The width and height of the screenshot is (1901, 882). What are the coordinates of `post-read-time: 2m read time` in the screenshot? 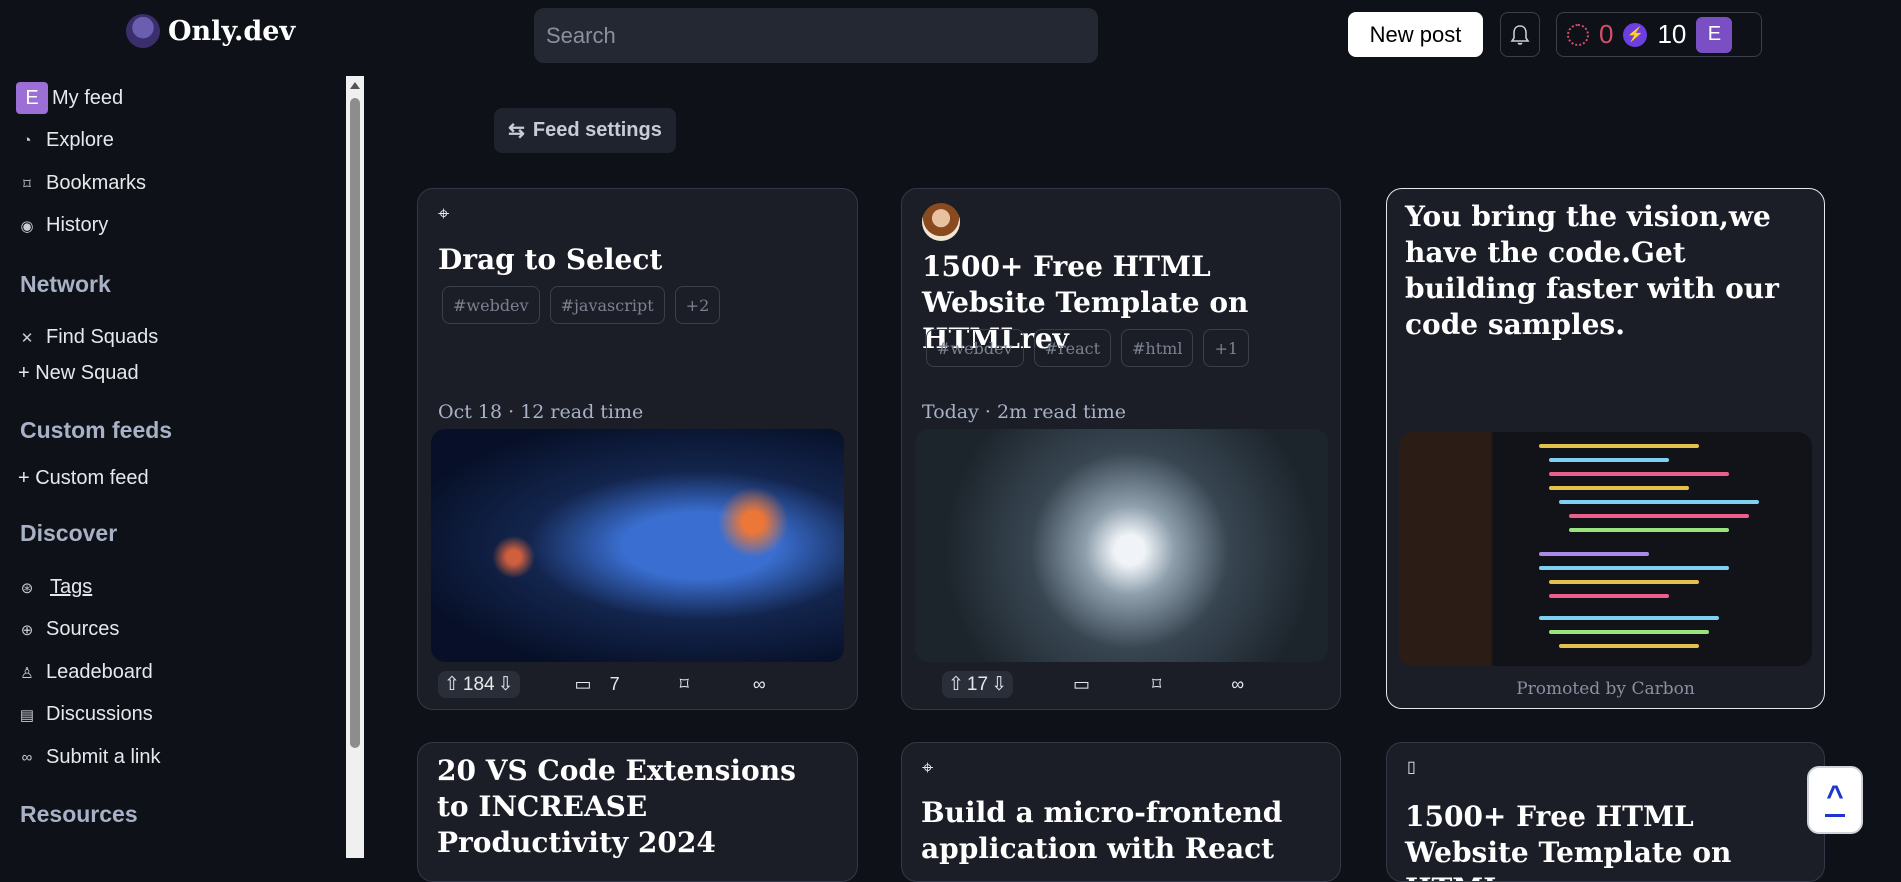 It's located at (1061, 412).